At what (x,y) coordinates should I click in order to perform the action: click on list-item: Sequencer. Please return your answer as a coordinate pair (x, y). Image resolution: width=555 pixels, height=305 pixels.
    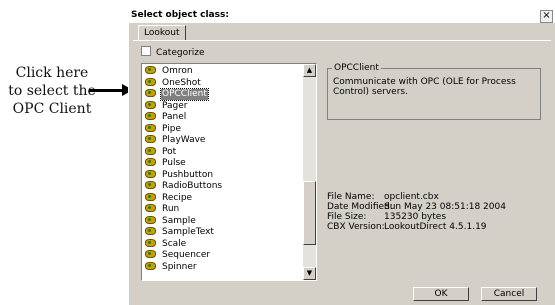
    Looking at the image, I should click on (177, 254).